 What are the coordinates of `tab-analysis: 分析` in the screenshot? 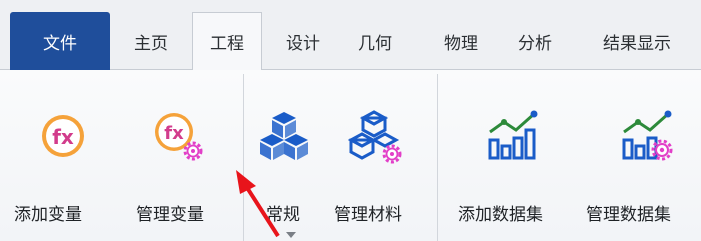 It's located at (535, 41).